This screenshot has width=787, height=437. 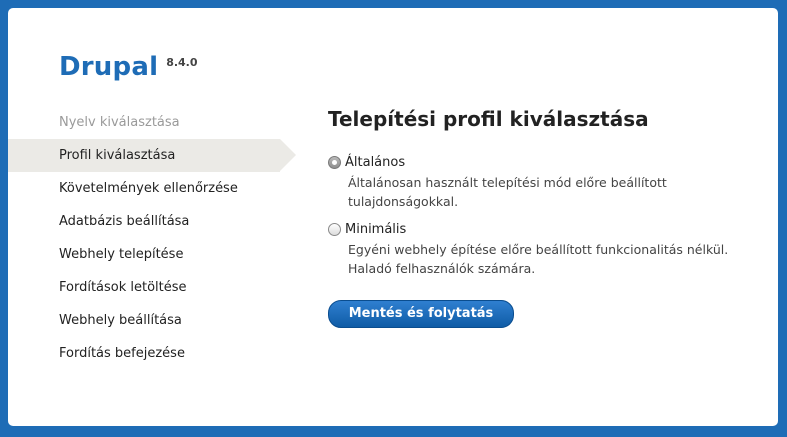 I want to click on step-finish-translations: Fordítás befejezése, so click(x=122, y=353).